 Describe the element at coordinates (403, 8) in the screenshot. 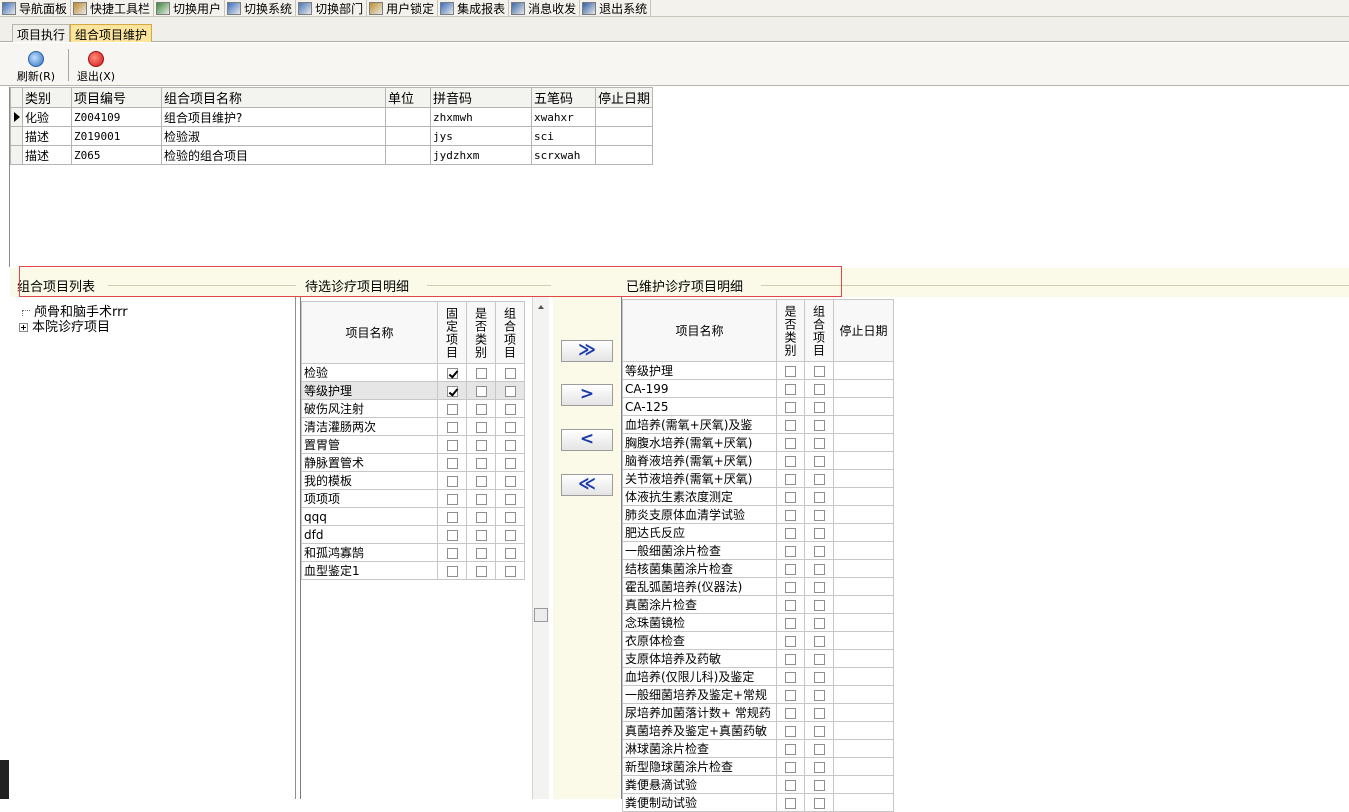

I see `menu-item-6: 用户锁定` at that location.